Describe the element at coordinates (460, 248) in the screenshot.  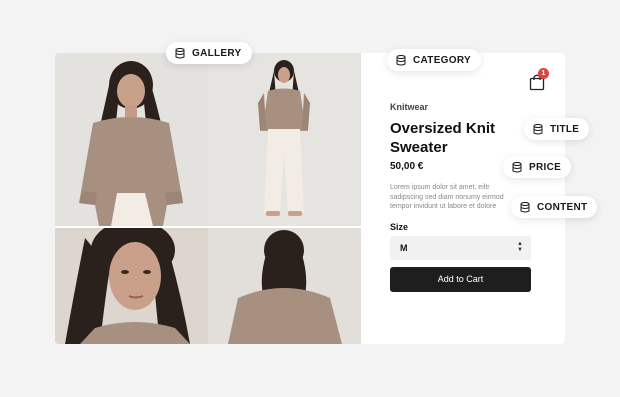
I see `size-select: M ▲ ▼` at that location.